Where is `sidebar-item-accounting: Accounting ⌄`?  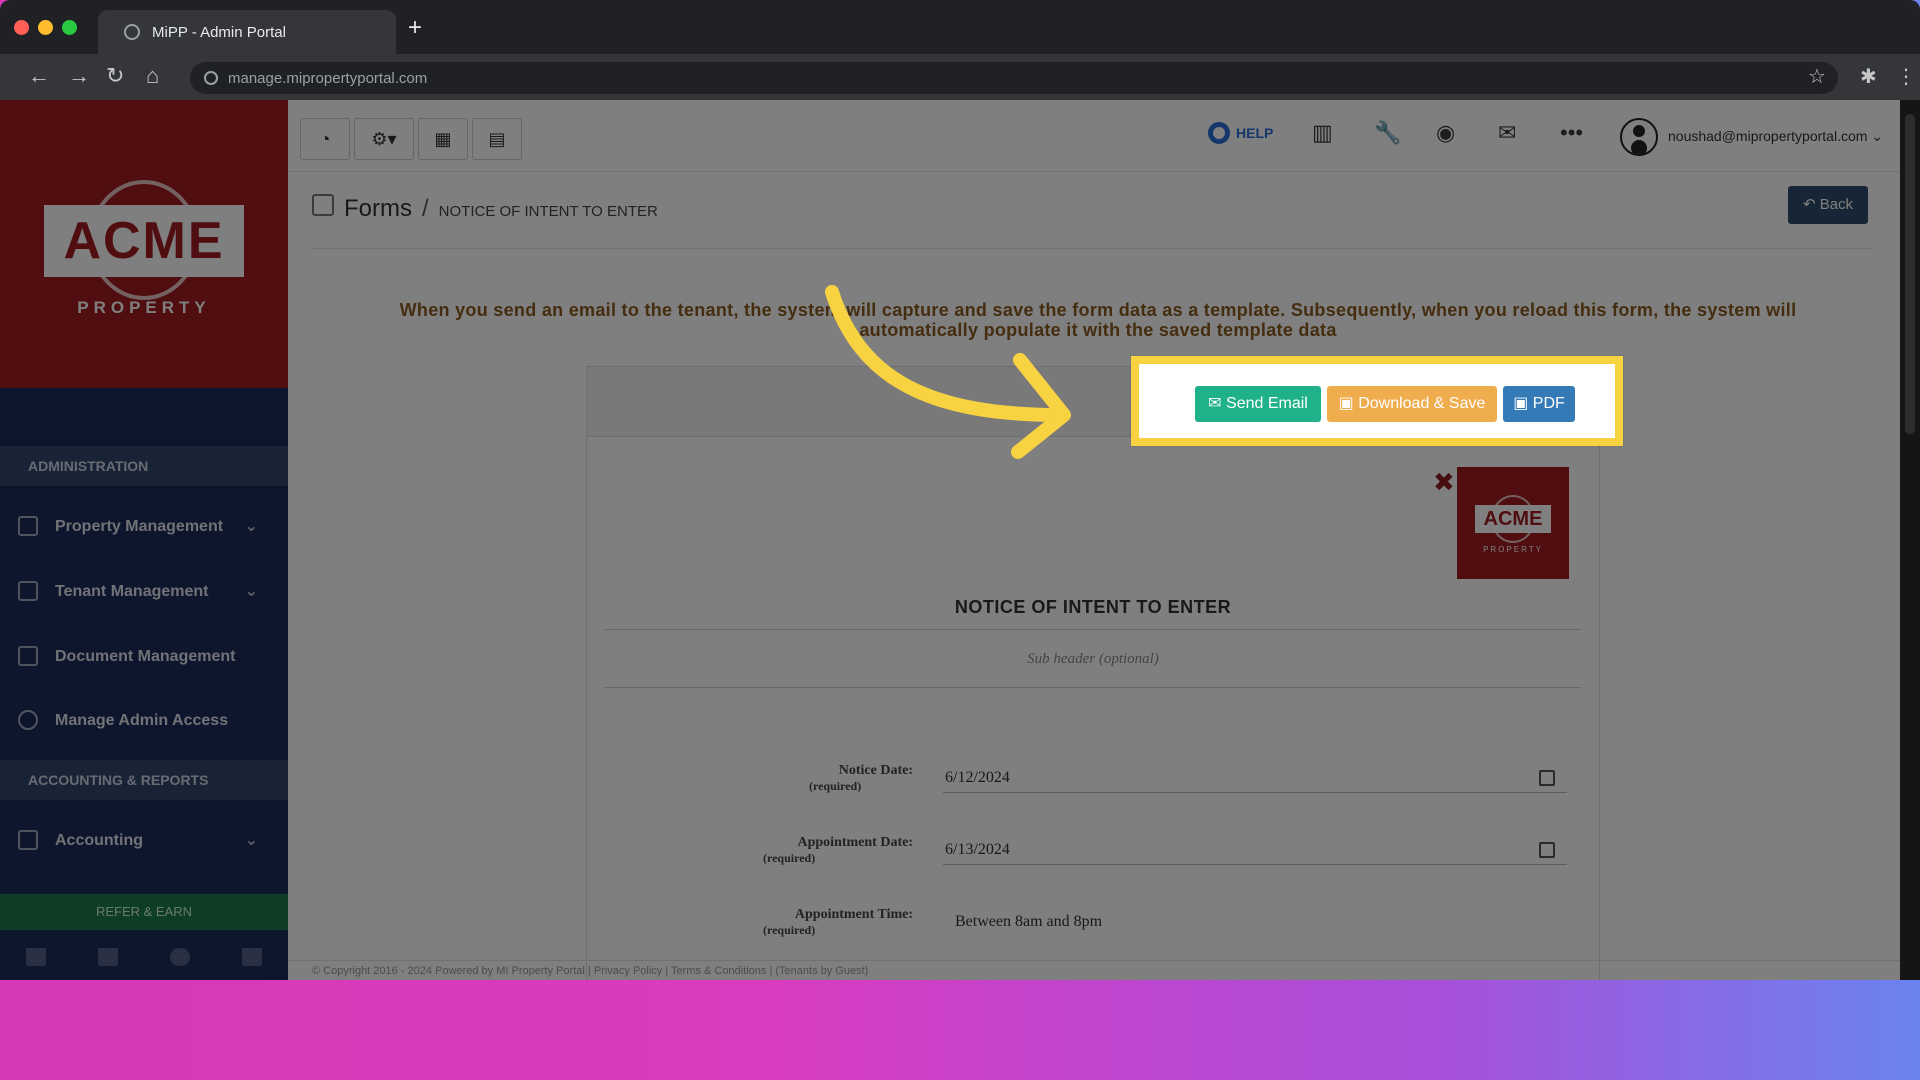
sidebar-item-accounting: Accounting ⌄ is located at coordinates (144, 841).